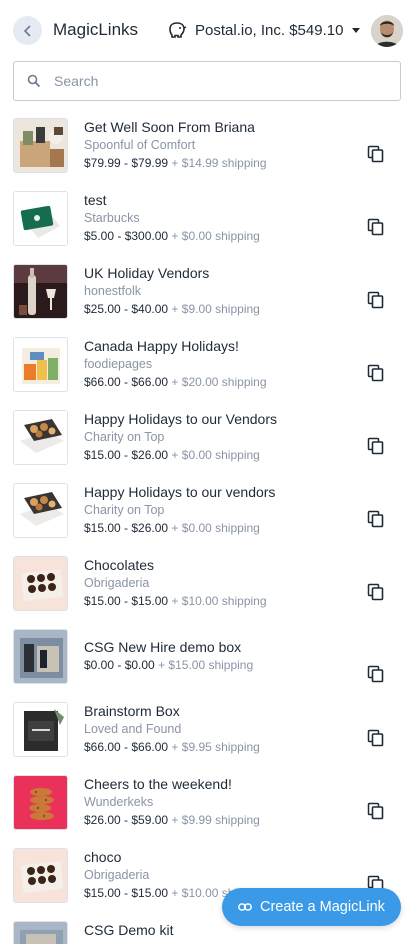 The height and width of the screenshot is (944, 419). Describe the element at coordinates (172, 784) in the screenshot. I see `item-name: Cheers to the weekend!` at that location.